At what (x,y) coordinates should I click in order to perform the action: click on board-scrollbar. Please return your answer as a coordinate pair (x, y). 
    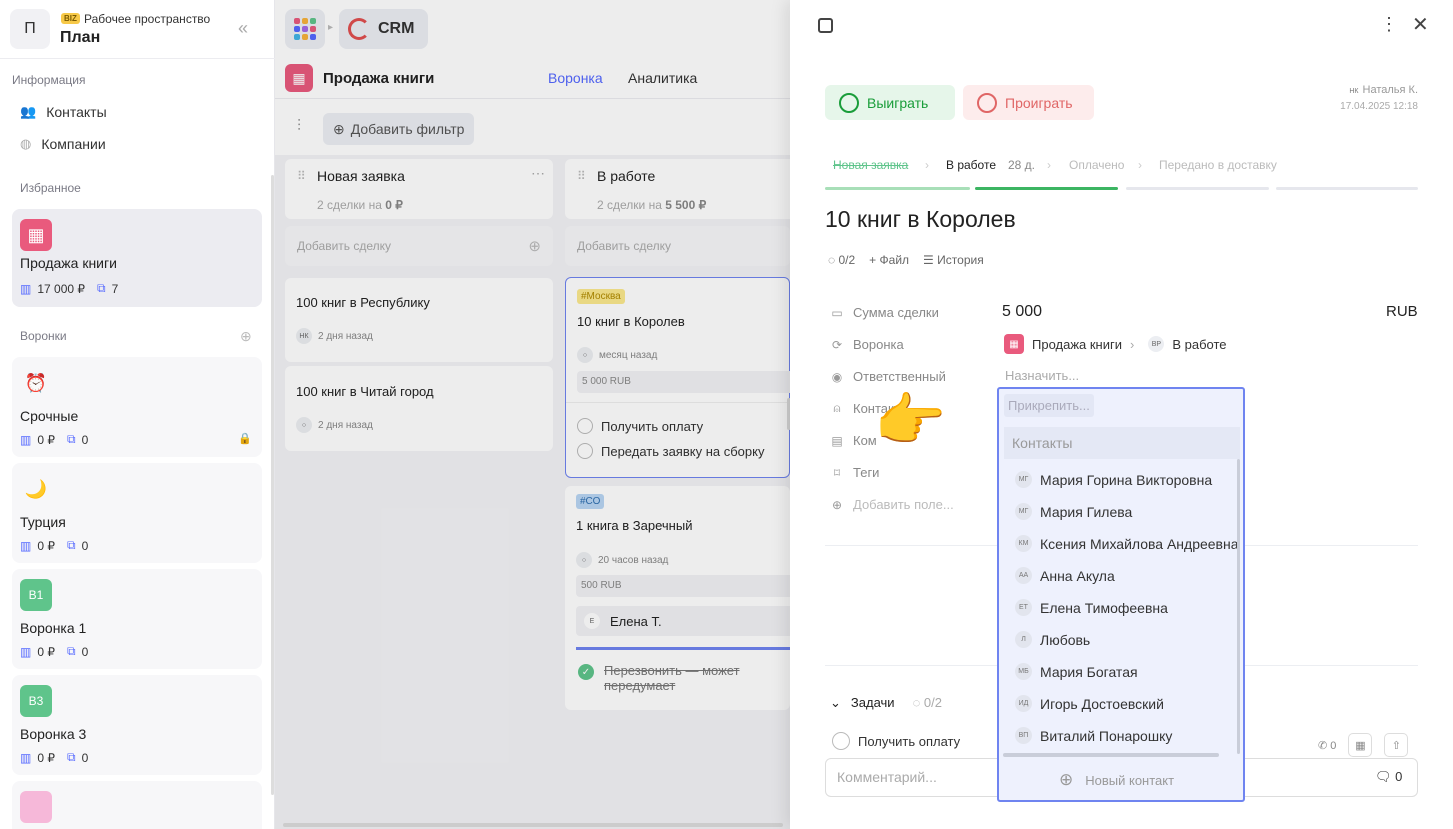
    Looking at the image, I should click on (533, 825).